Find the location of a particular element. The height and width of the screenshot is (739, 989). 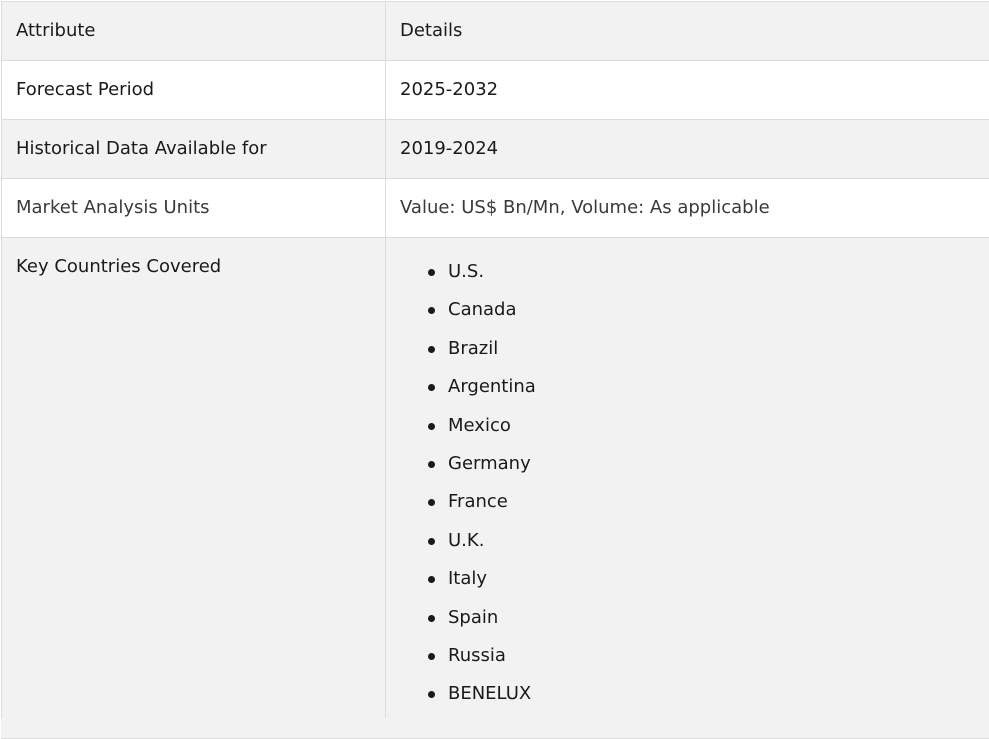

list-item: Mexico is located at coordinates (701, 433).